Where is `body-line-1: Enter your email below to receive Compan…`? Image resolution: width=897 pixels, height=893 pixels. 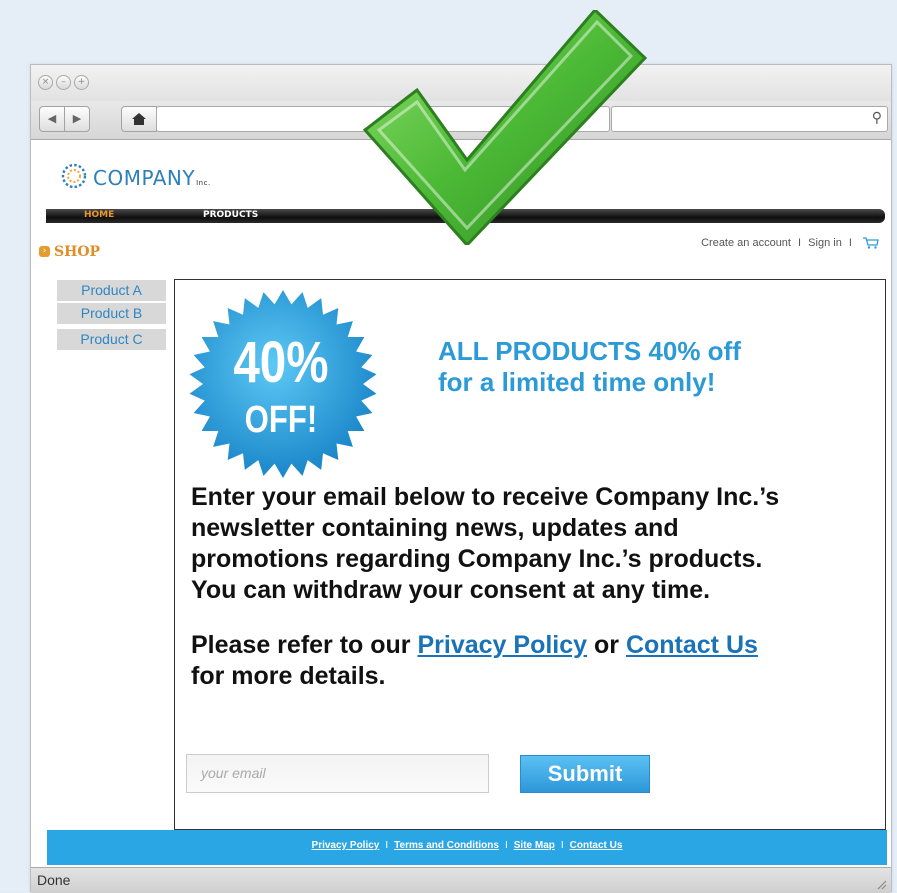 body-line-1: Enter your email below to receive Compan… is located at coordinates (485, 497).